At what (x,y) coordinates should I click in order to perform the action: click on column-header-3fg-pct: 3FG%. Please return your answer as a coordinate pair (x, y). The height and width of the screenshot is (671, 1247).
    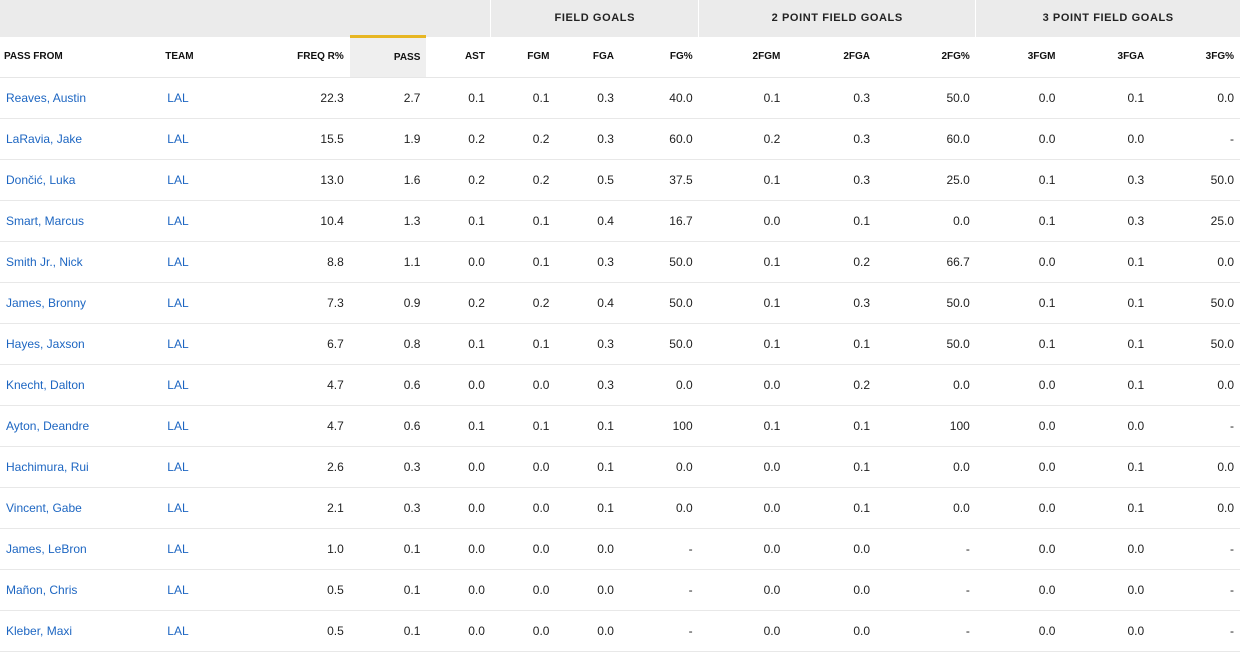
    Looking at the image, I should click on (1195, 57).